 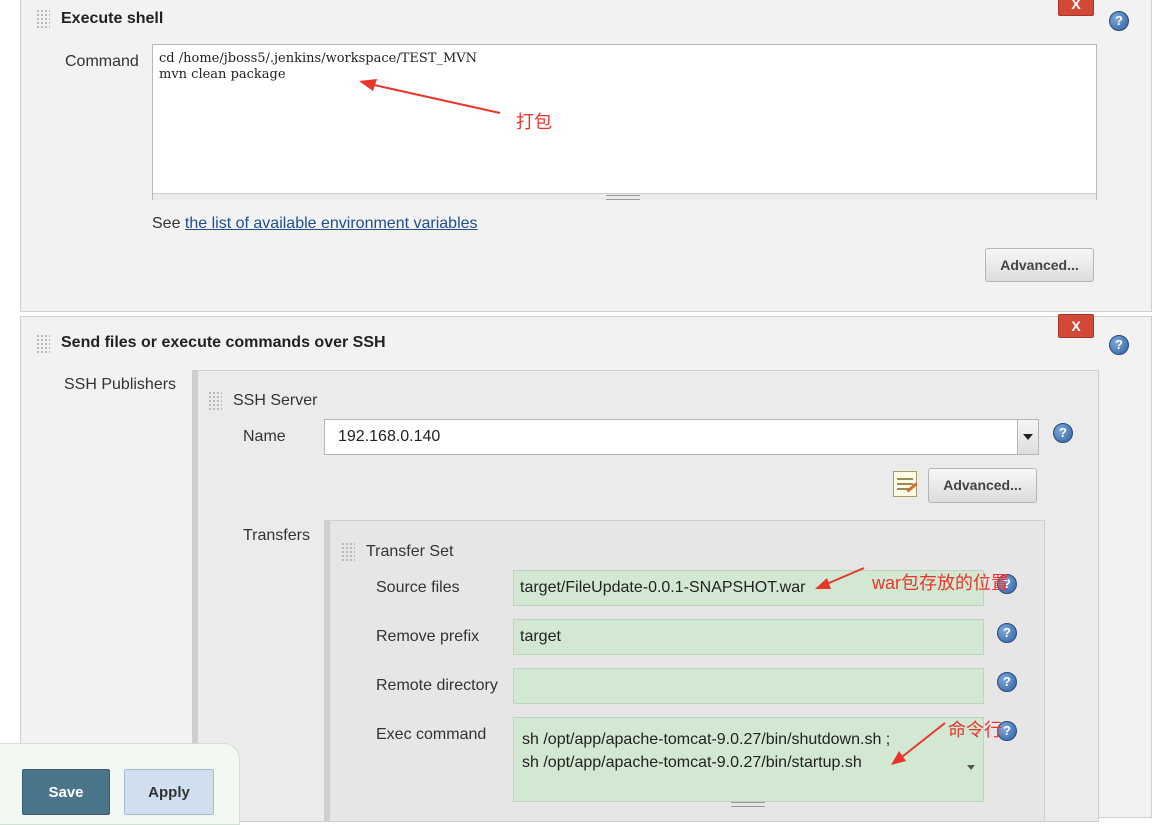 What do you see at coordinates (975, 730) in the screenshot?
I see `command-line-annotation: 命令行` at bounding box center [975, 730].